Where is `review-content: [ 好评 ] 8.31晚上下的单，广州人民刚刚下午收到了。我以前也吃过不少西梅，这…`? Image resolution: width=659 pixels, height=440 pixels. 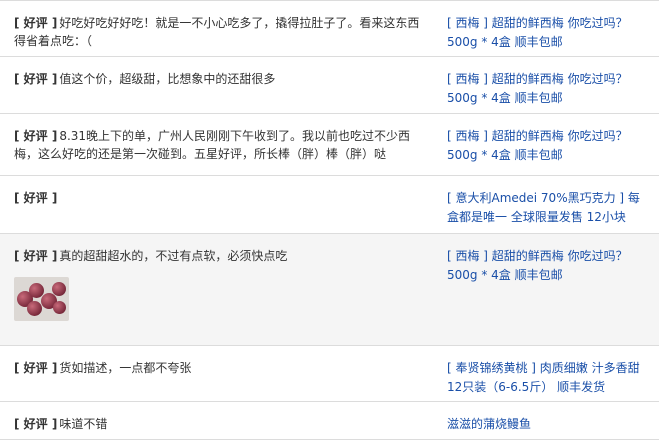 review-content: [ 好评 ] 8.31晚上下的单，广州人民刚刚下午收到了。我以前也吃过不少西梅，这… is located at coordinates (219, 145).